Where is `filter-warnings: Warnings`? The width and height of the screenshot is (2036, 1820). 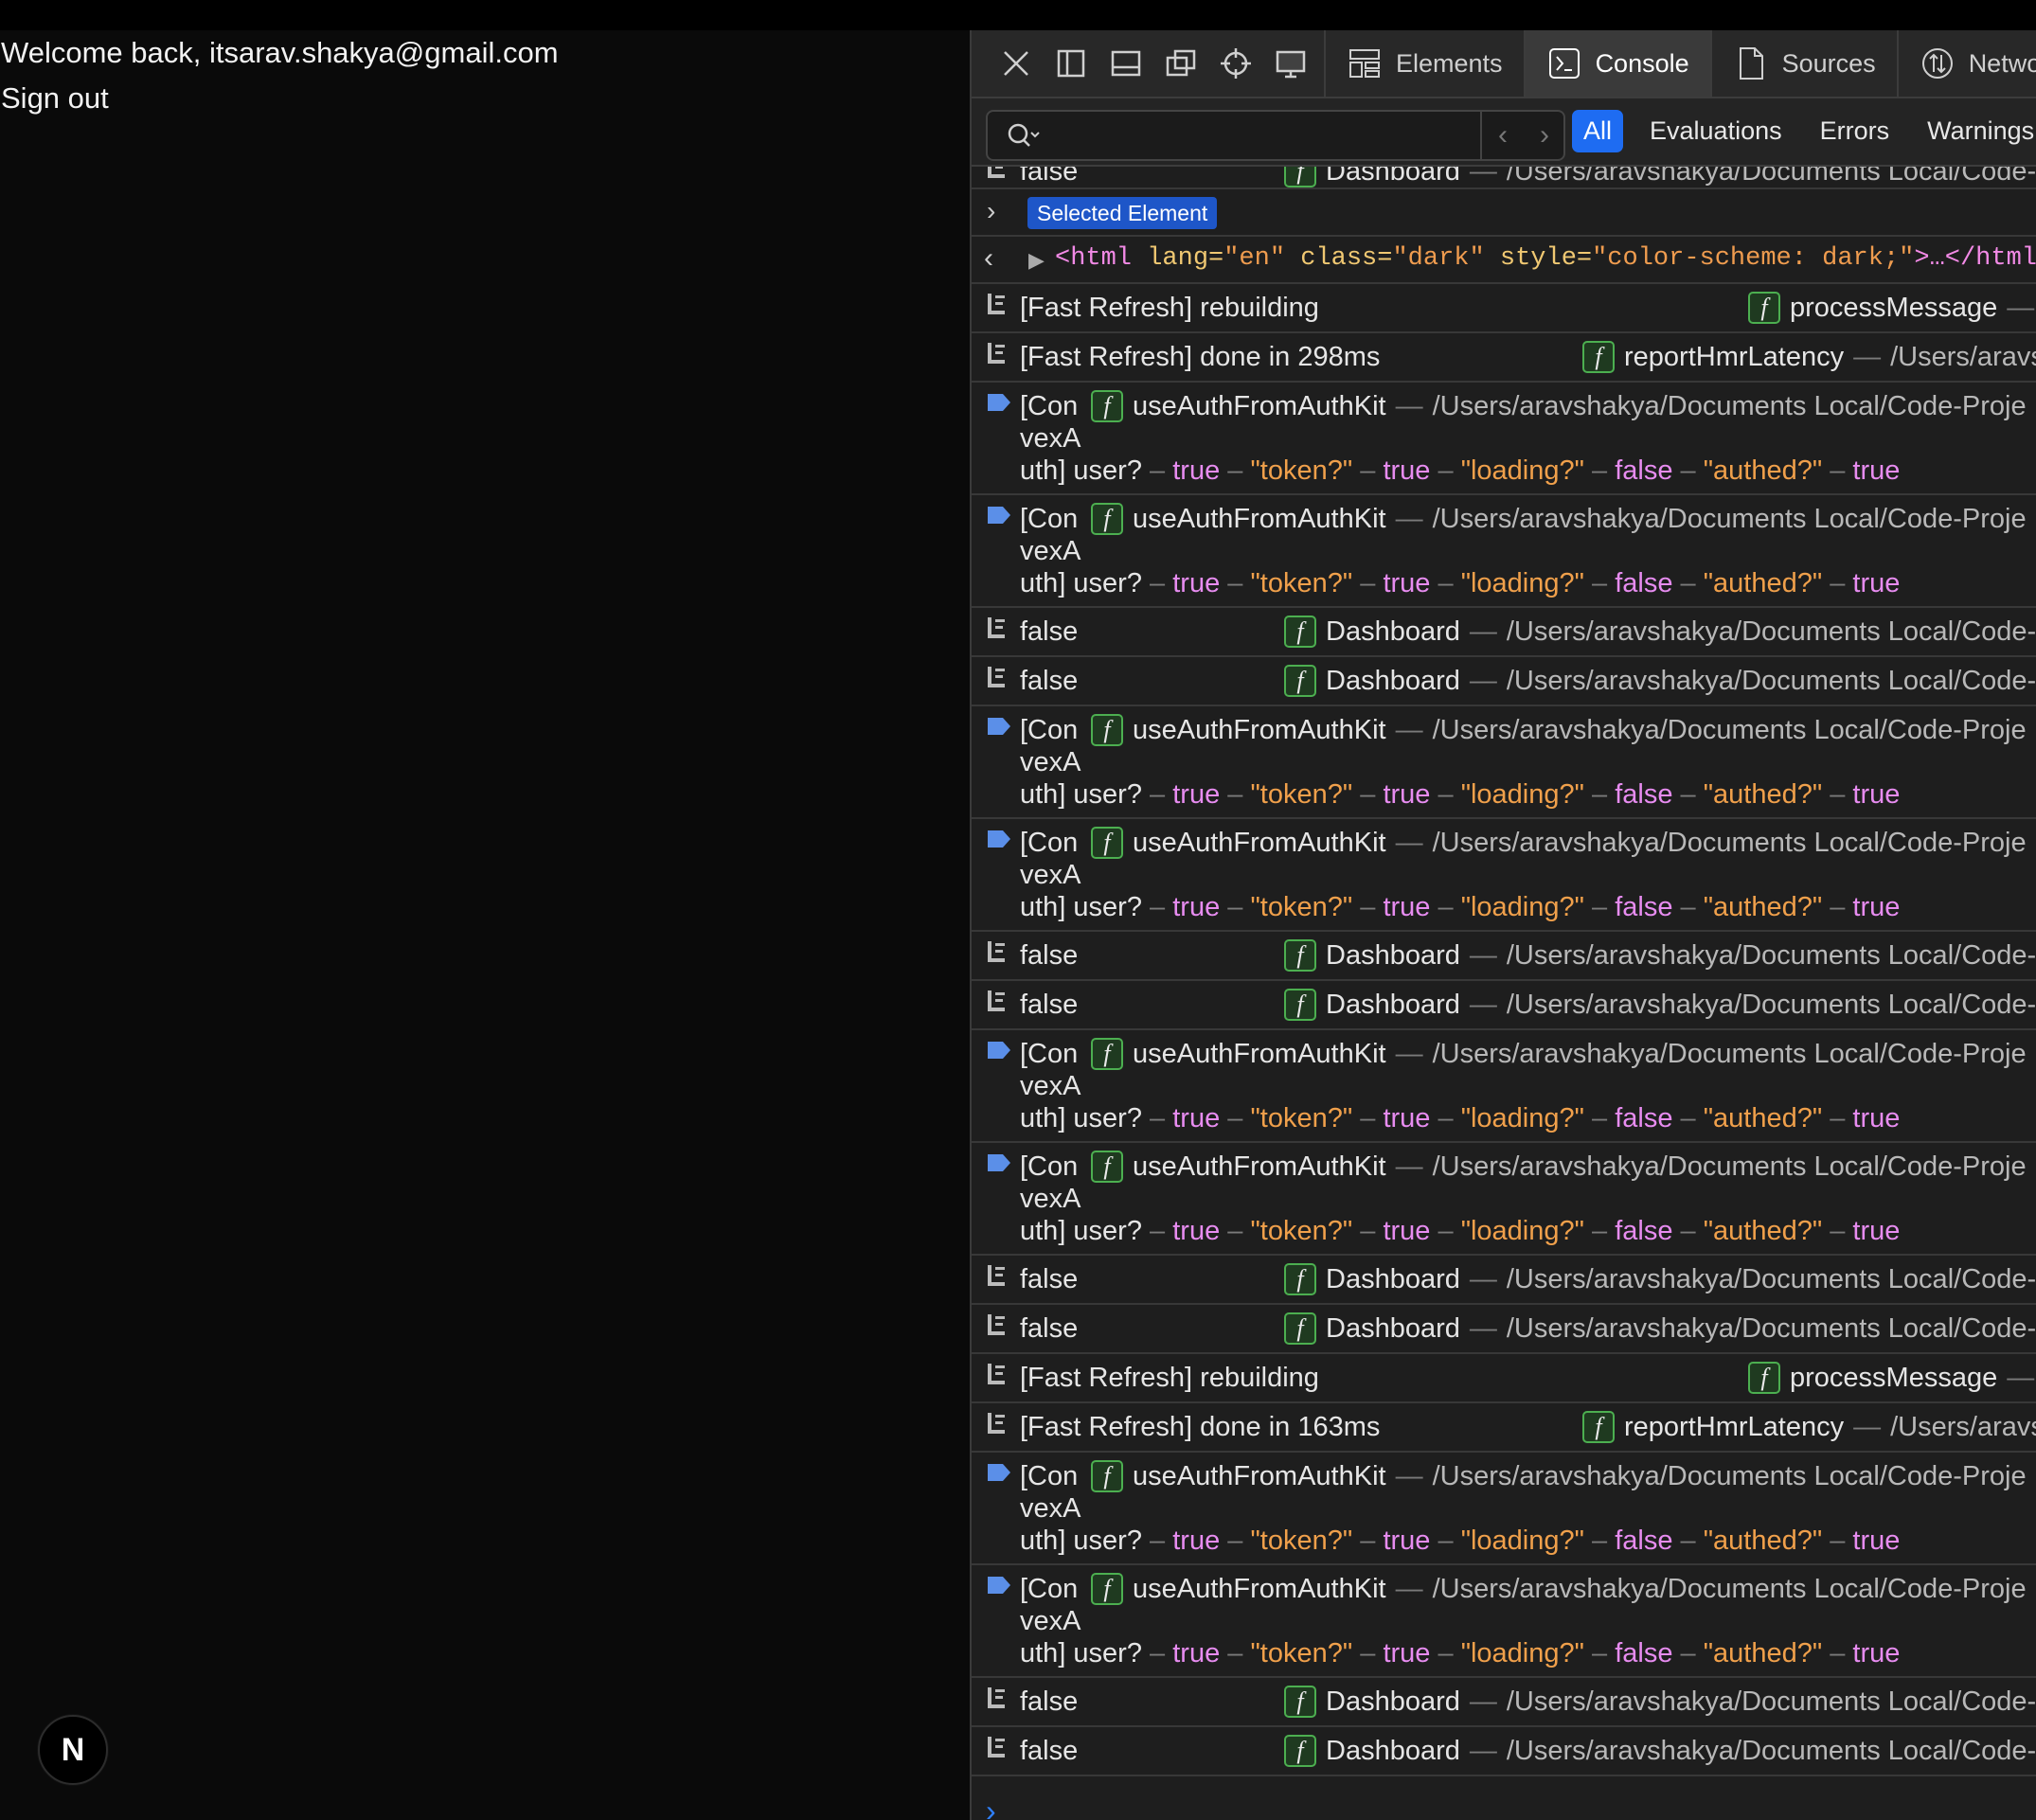
filter-warnings: Warnings is located at coordinates (1976, 131).